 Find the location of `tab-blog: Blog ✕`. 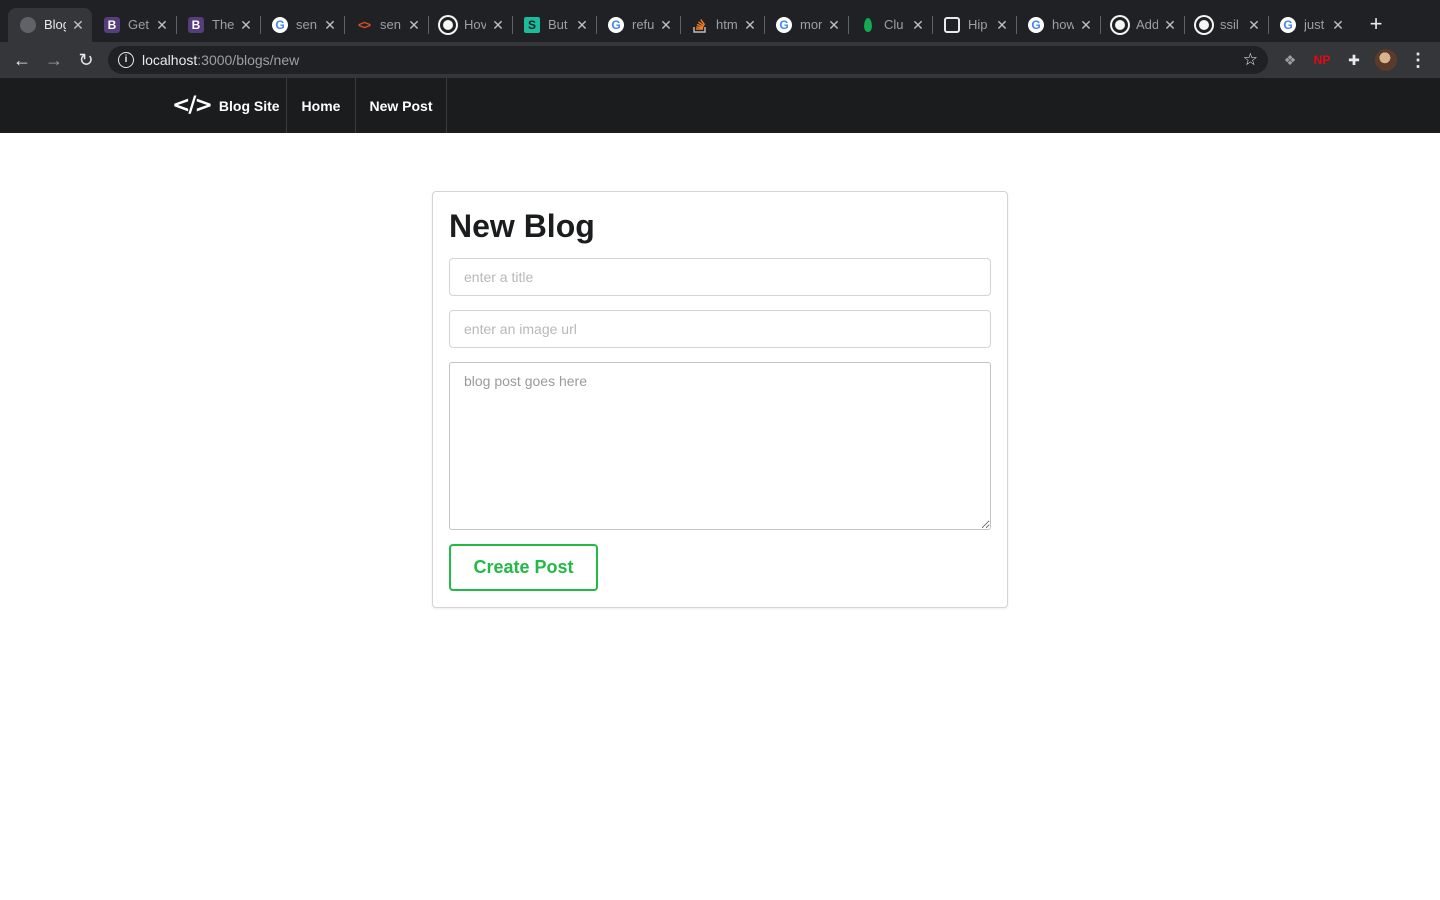

tab-blog: Blog ✕ is located at coordinates (50, 25).